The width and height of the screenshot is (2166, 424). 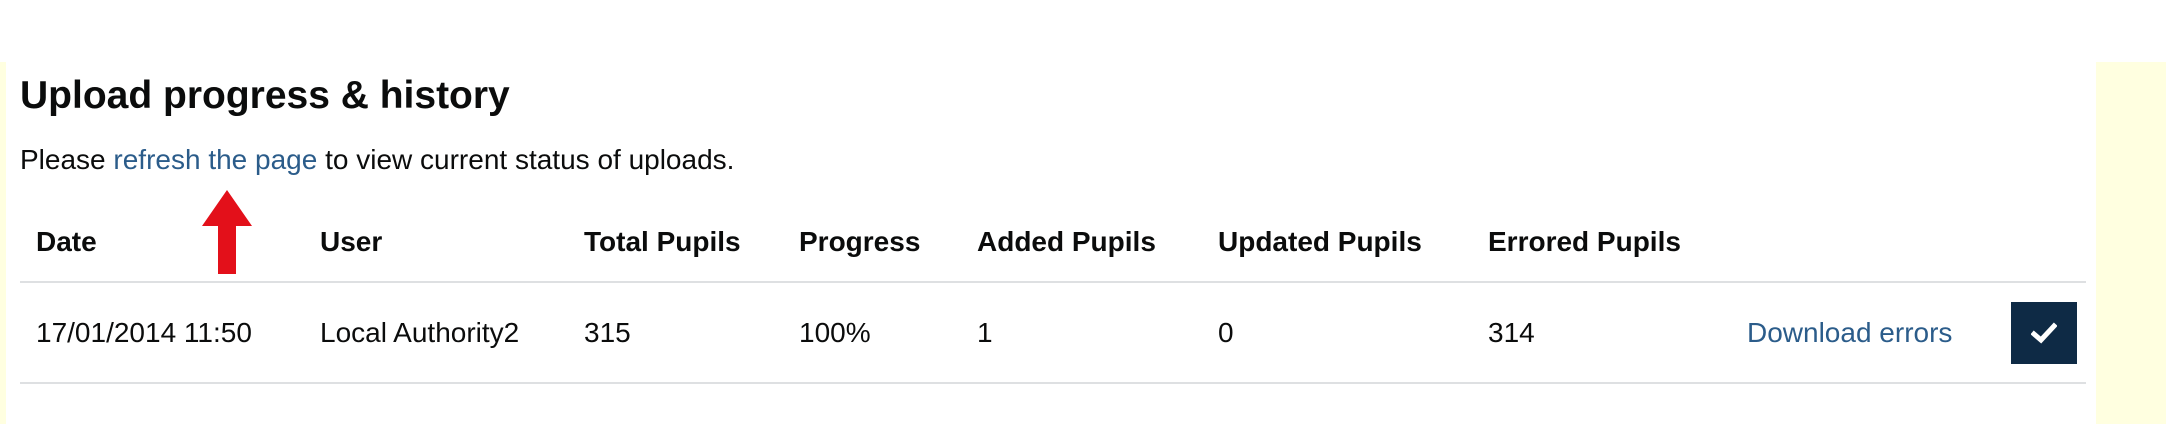 I want to click on column-header-added-pupils: Added Pupils, so click(x=1066, y=241).